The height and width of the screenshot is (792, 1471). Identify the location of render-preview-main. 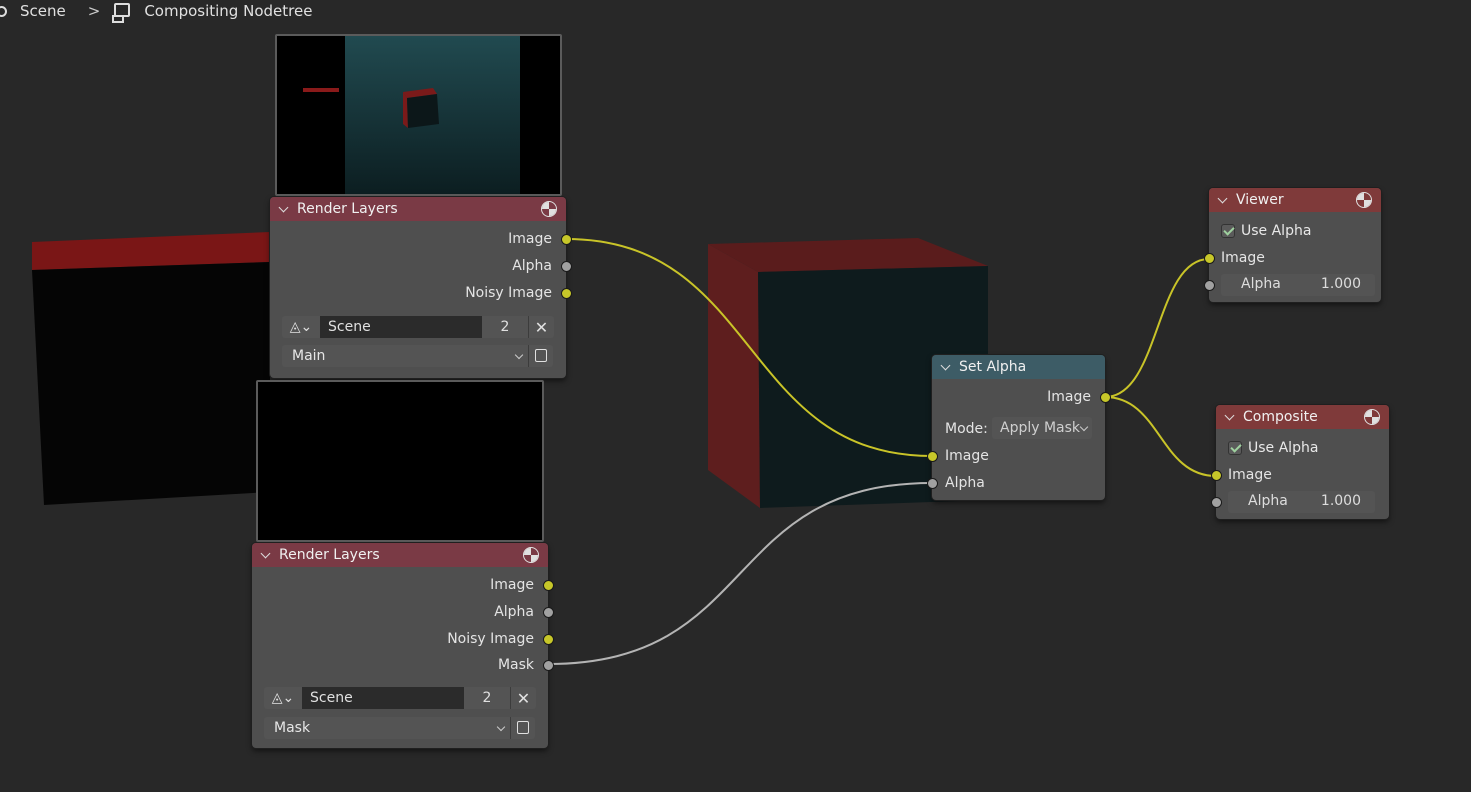
(418, 115).